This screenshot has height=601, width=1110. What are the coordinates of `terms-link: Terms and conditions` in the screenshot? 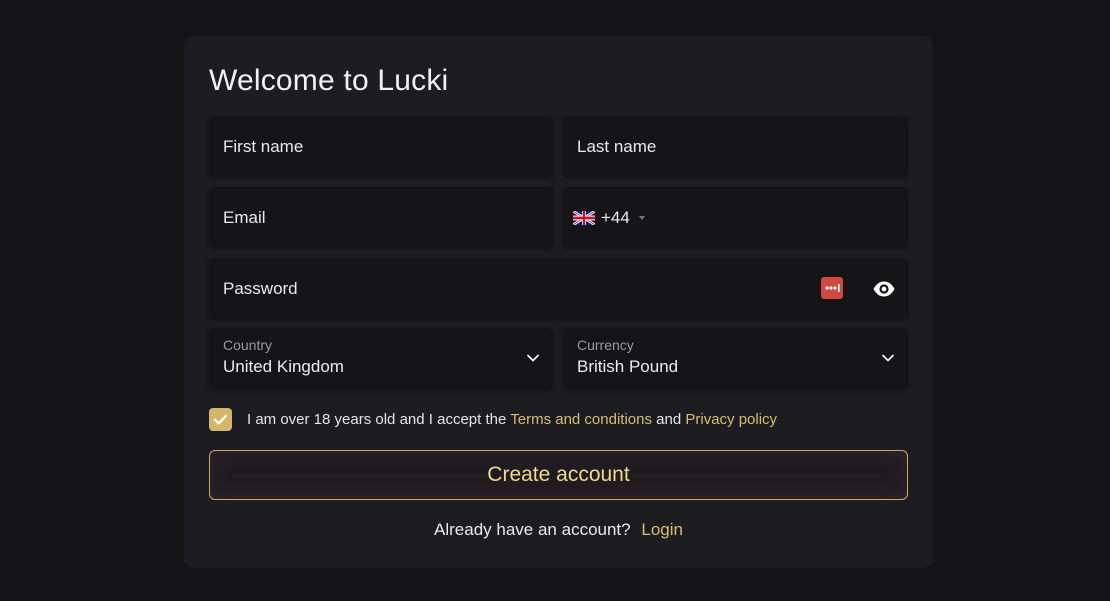 It's located at (581, 419).